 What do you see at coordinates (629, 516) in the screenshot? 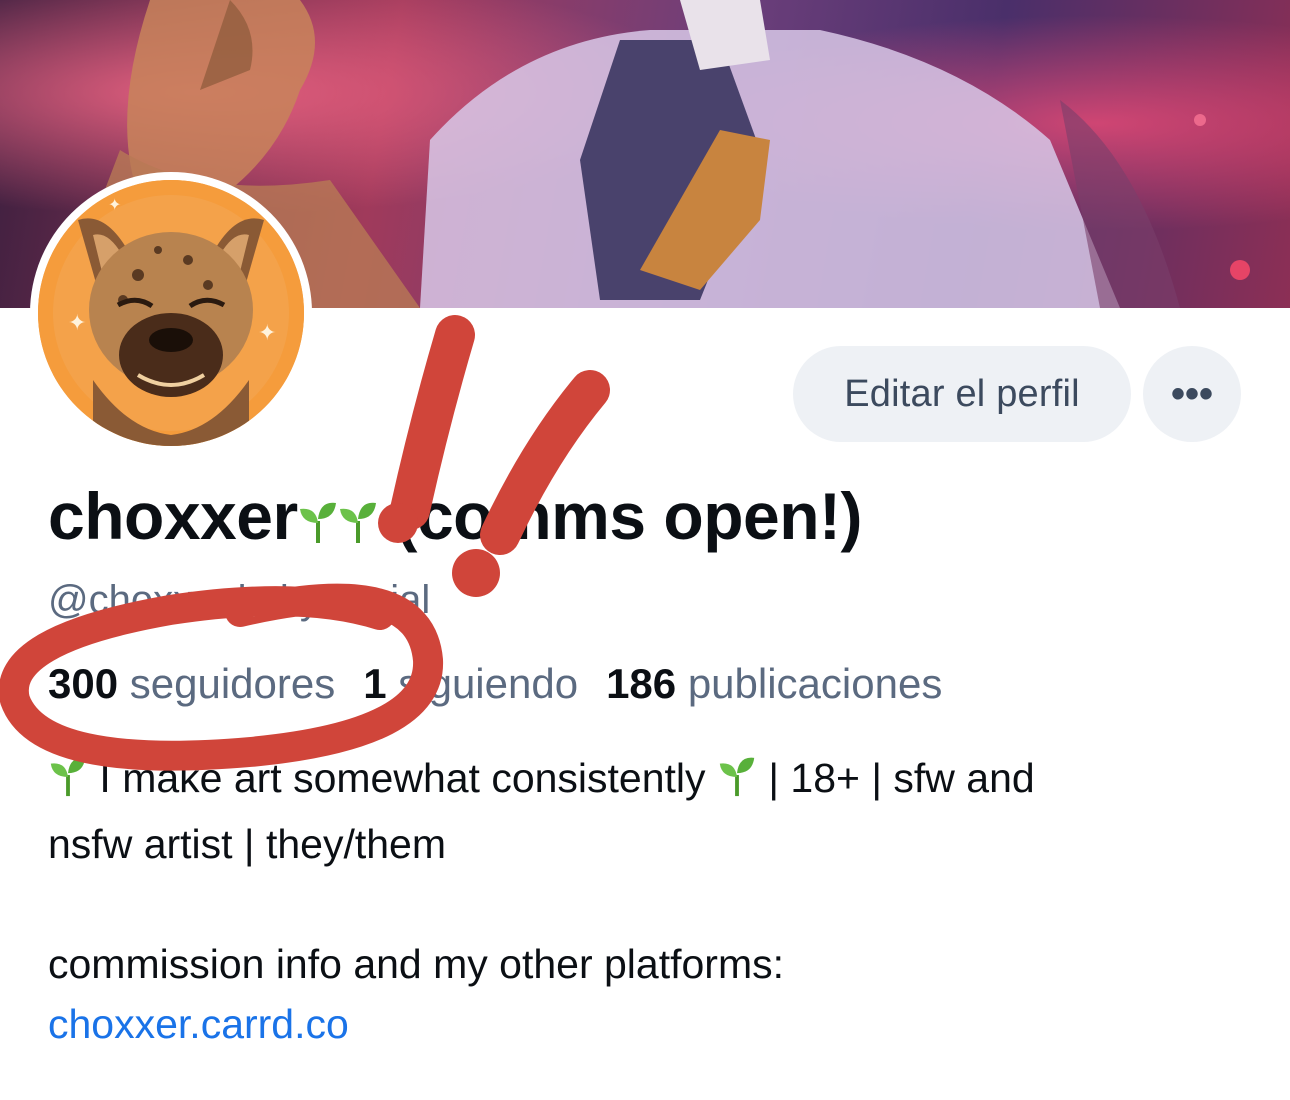
I see `display-name-suffix: (comms open!)` at bounding box center [629, 516].